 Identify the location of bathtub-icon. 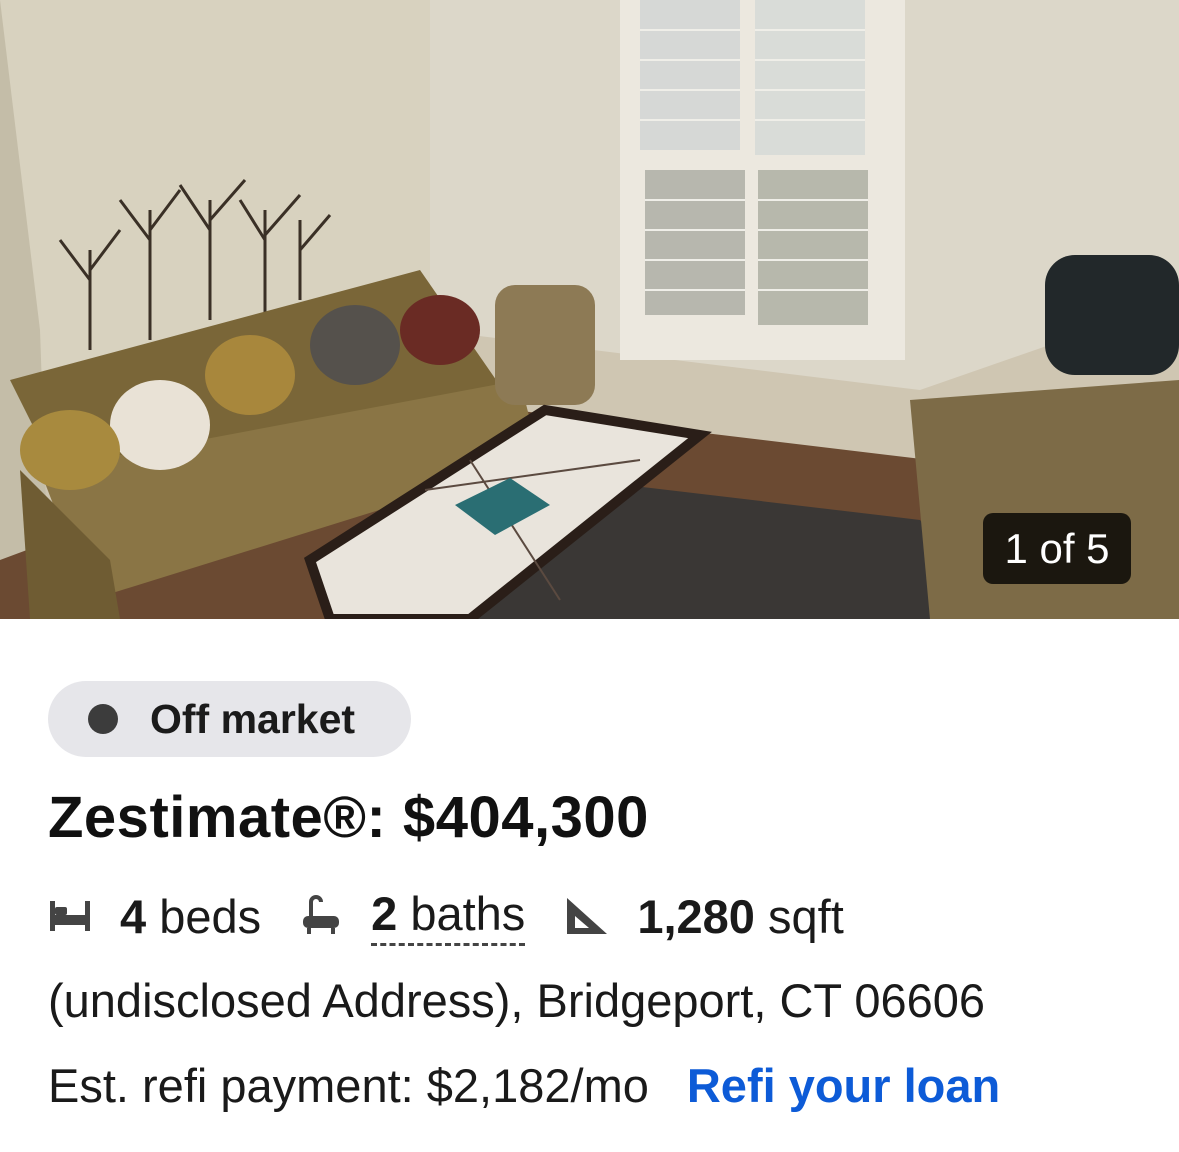
(321, 916).